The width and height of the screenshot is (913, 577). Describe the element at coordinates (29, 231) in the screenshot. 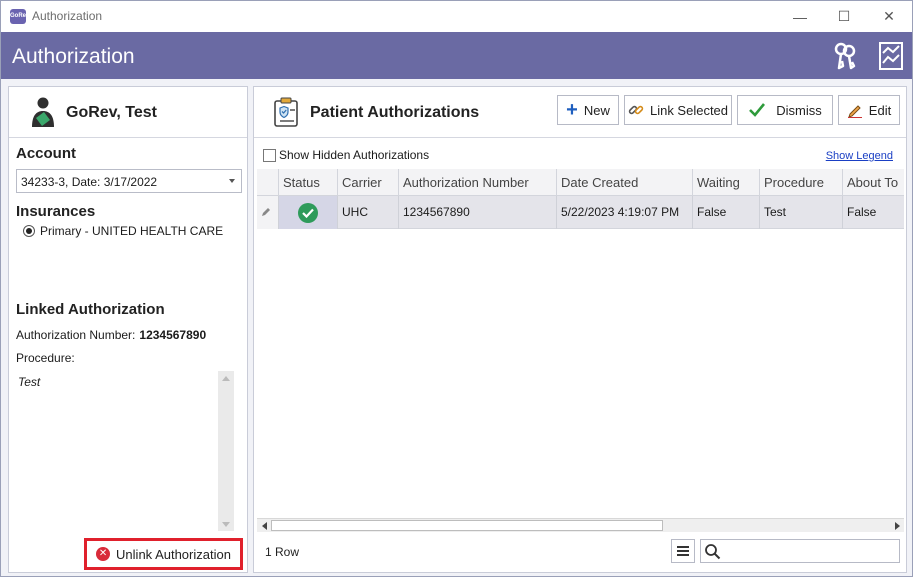

I see `radio-button` at that location.